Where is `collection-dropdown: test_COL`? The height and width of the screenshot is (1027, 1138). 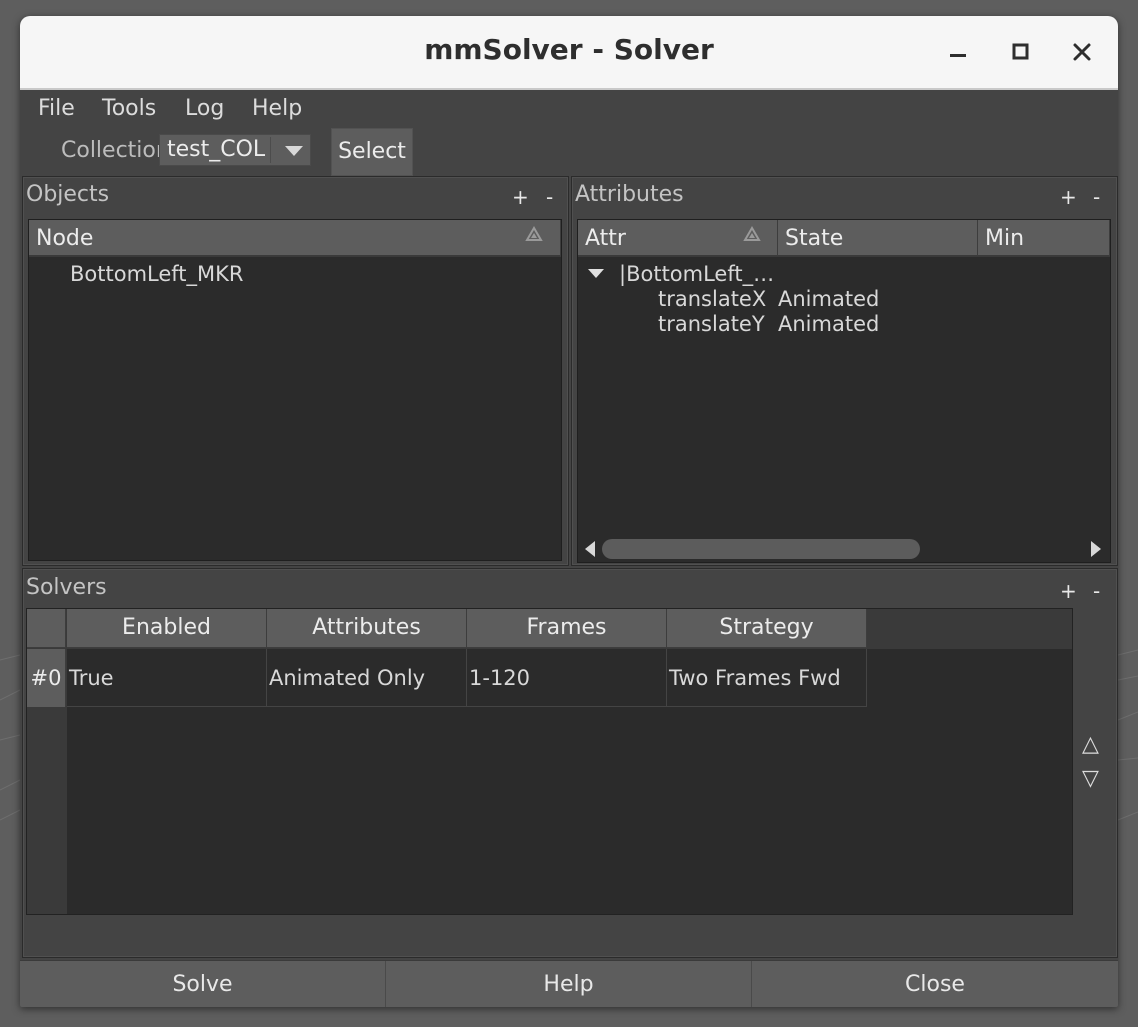 collection-dropdown: test_COL is located at coordinates (235, 150).